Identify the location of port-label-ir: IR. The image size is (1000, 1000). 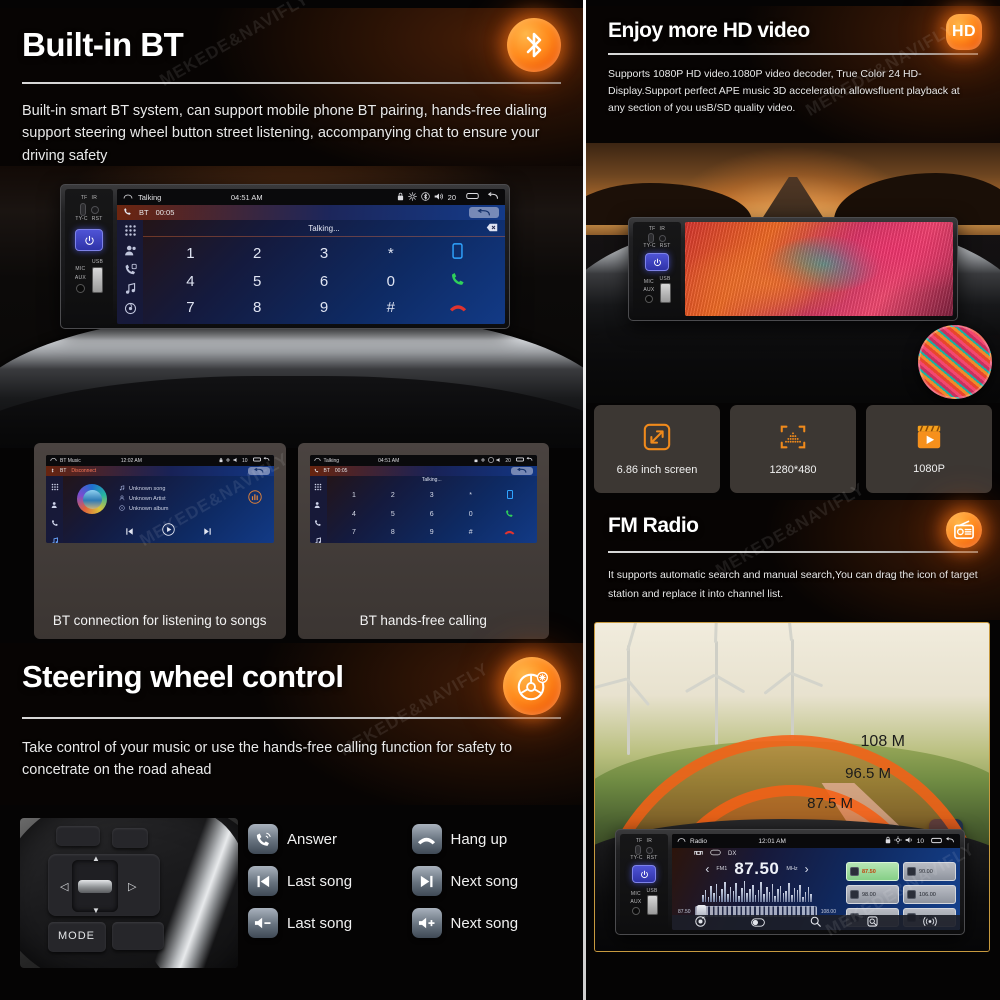
(662, 229).